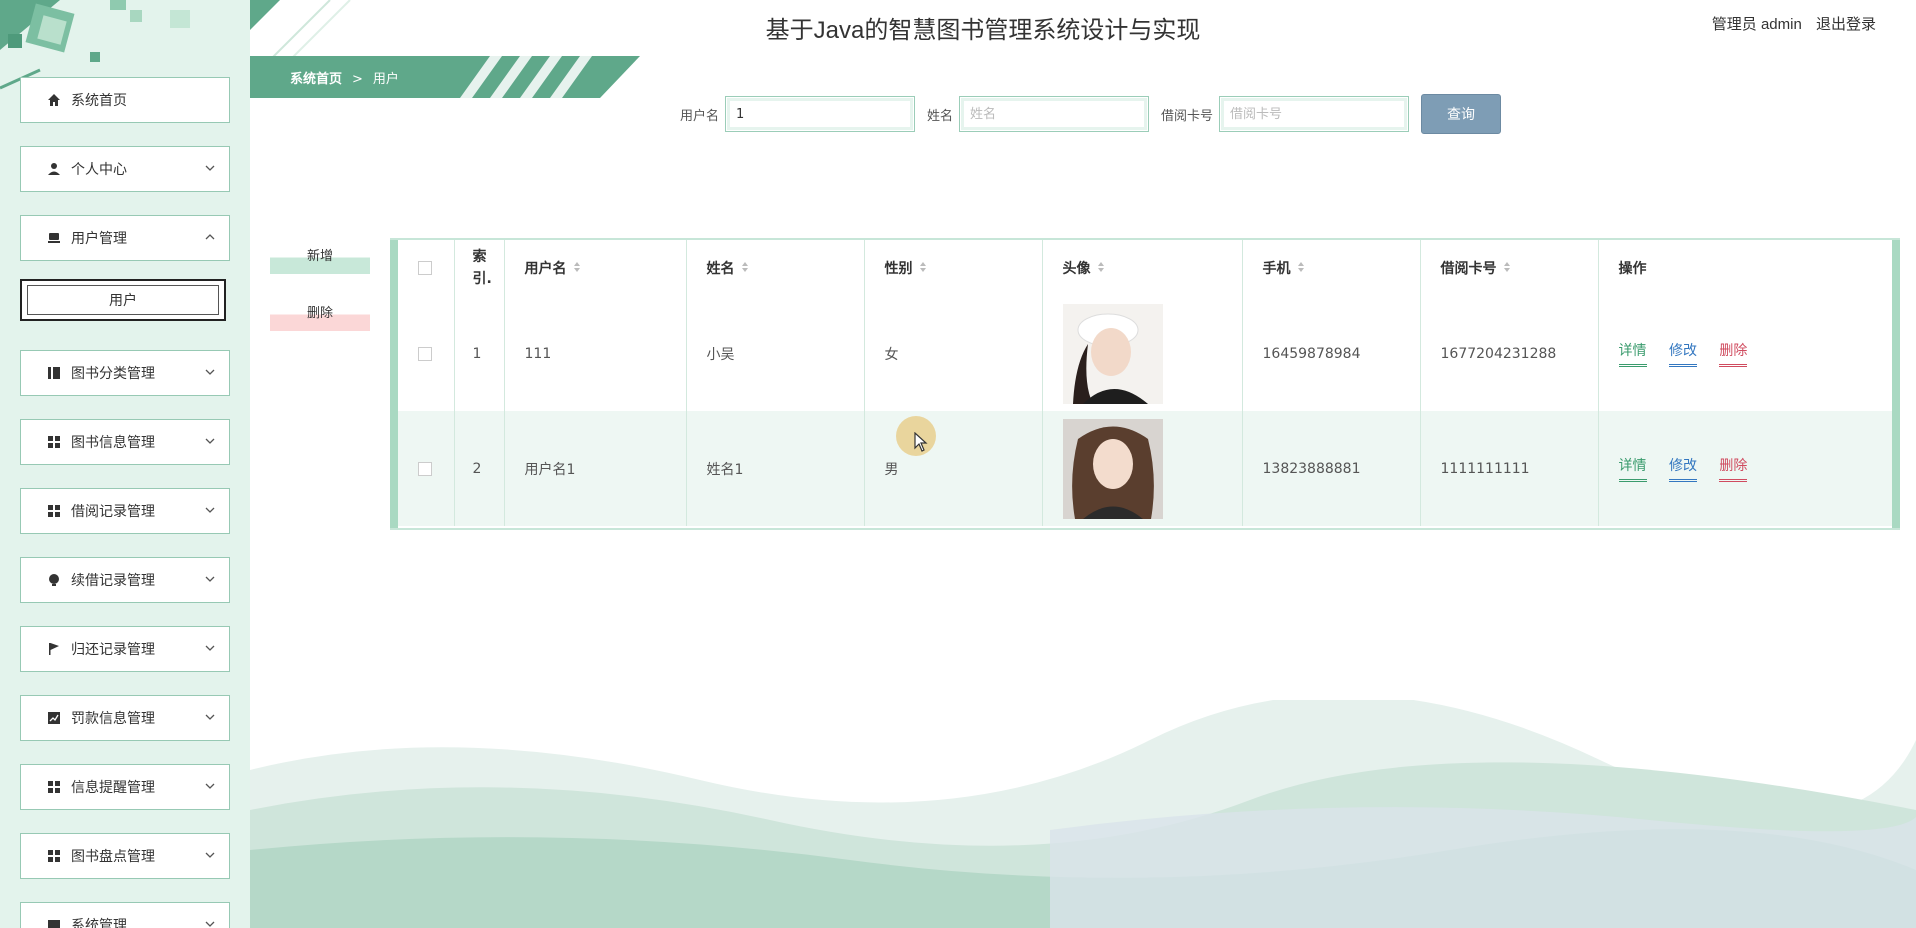  I want to click on header-name: 姓名, so click(775, 268).